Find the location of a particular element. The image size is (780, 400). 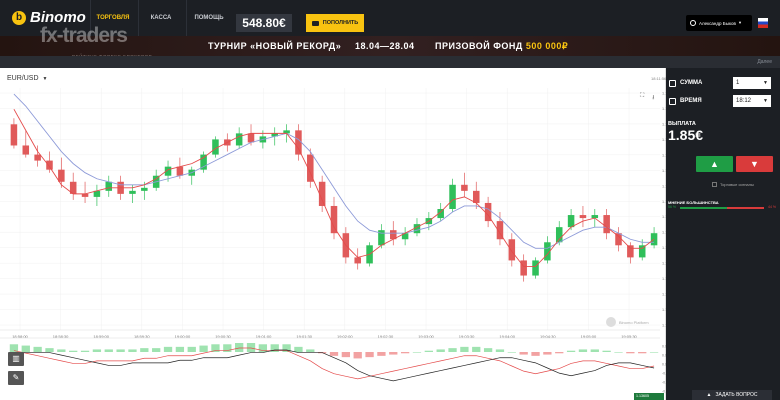

trade-up-button: ▲ is located at coordinates (714, 164).